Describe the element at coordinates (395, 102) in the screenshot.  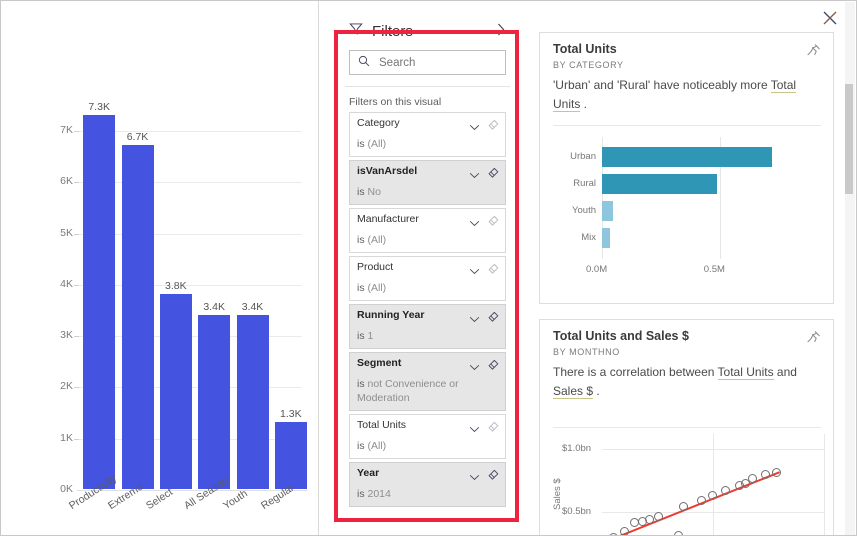
I see `filters-on-visual-label: Filters on this visual` at that location.